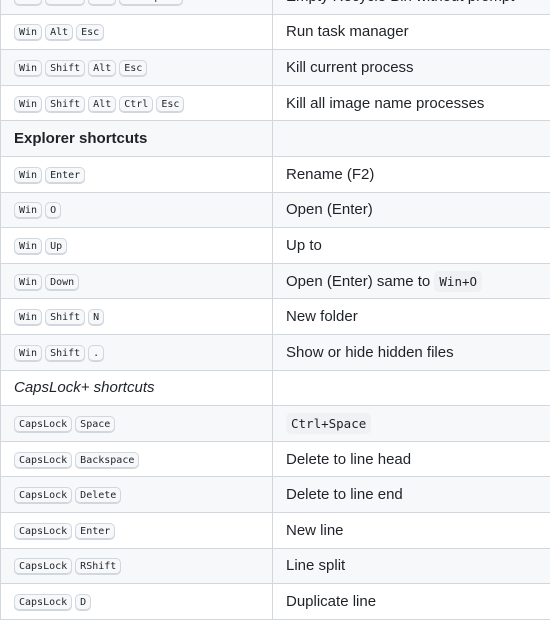 The height and width of the screenshot is (620, 550). I want to click on table-row: WinShiftN New folder, so click(275, 317).